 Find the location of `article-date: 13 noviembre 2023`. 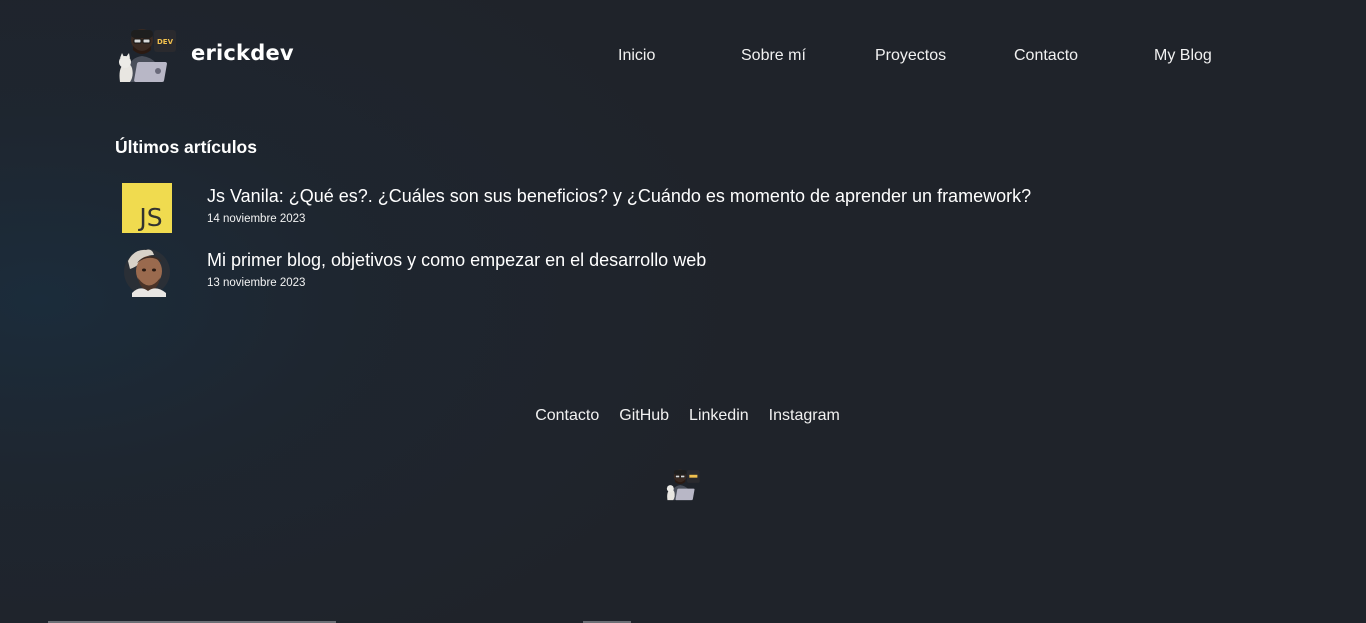

article-date: 13 noviembre 2023 is located at coordinates (256, 283).